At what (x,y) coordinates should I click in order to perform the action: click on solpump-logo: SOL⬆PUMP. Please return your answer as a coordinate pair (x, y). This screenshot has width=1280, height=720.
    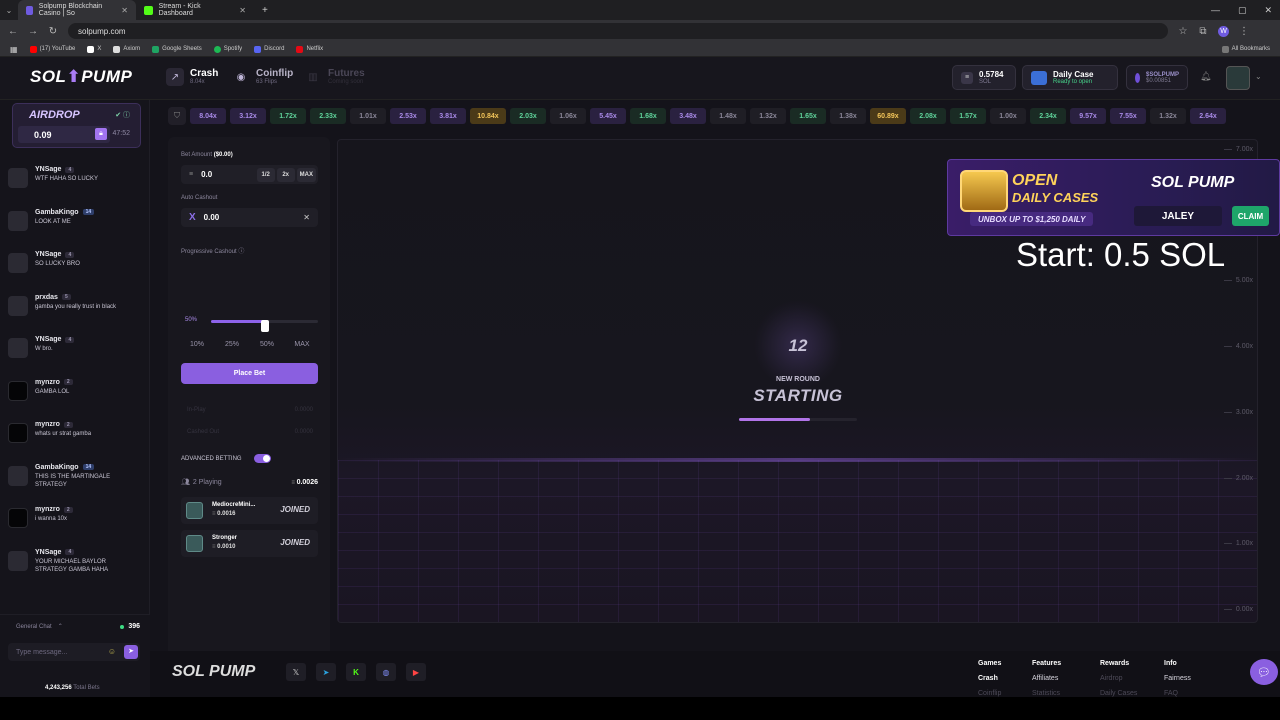
    Looking at the image, I should click on (81, 77).